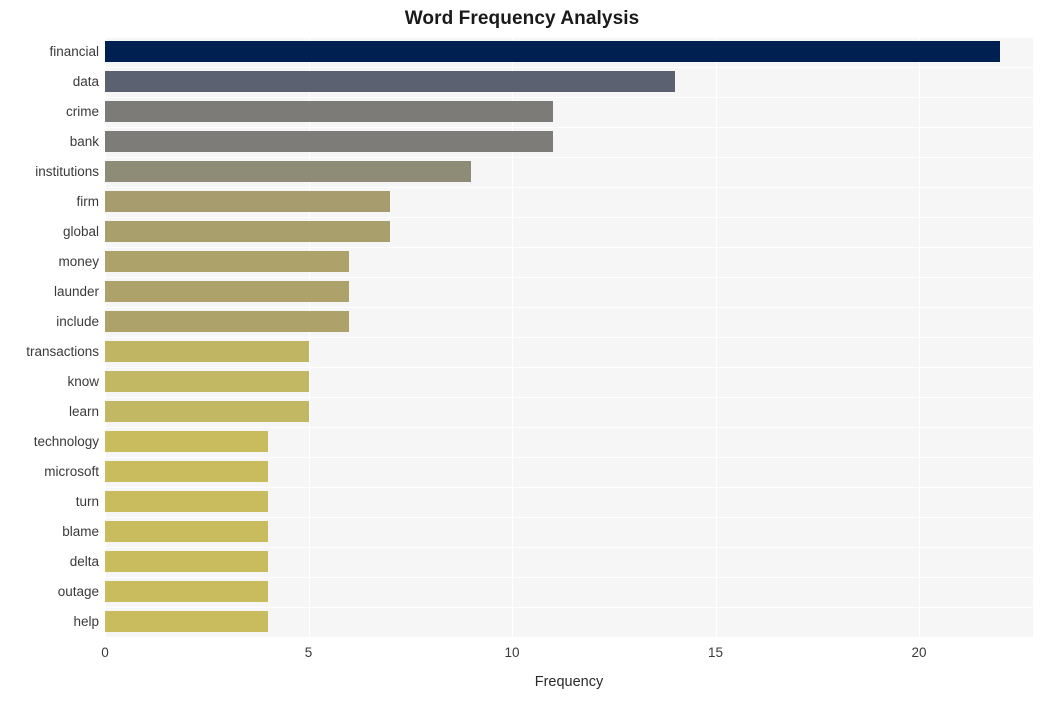  What do you see at coordinates (88, 201) in the screenshot?
I see `y-tick-label-firm: firm` at bounding box center [88, 201].